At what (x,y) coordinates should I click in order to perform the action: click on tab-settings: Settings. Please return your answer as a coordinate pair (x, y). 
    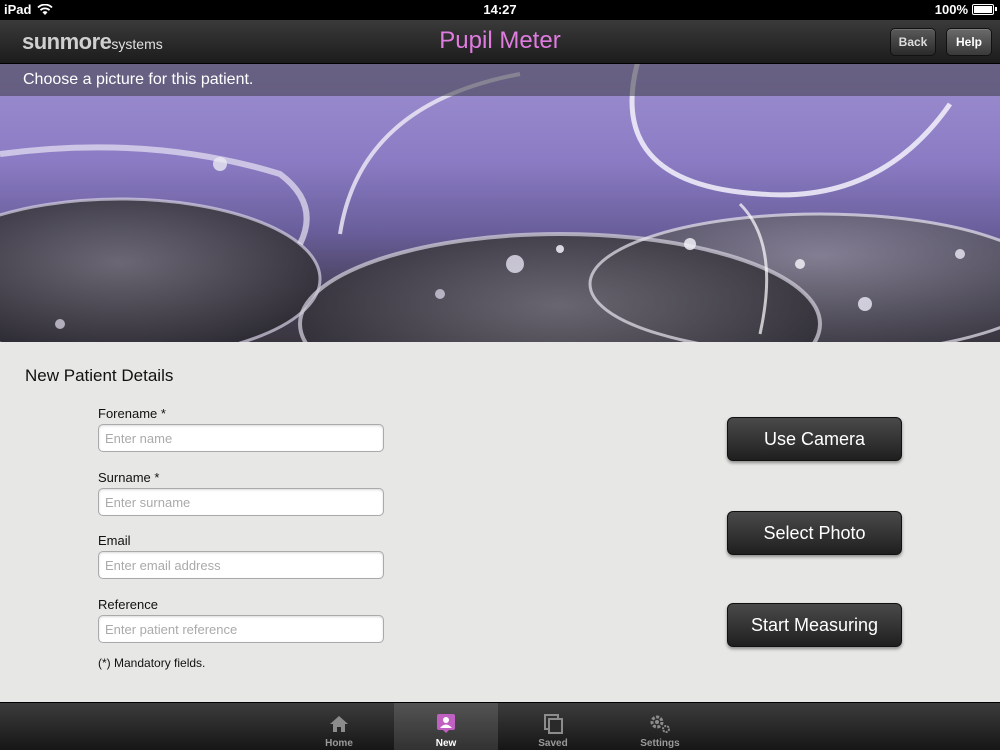
    Looking at the image, I should click on (660, 726).